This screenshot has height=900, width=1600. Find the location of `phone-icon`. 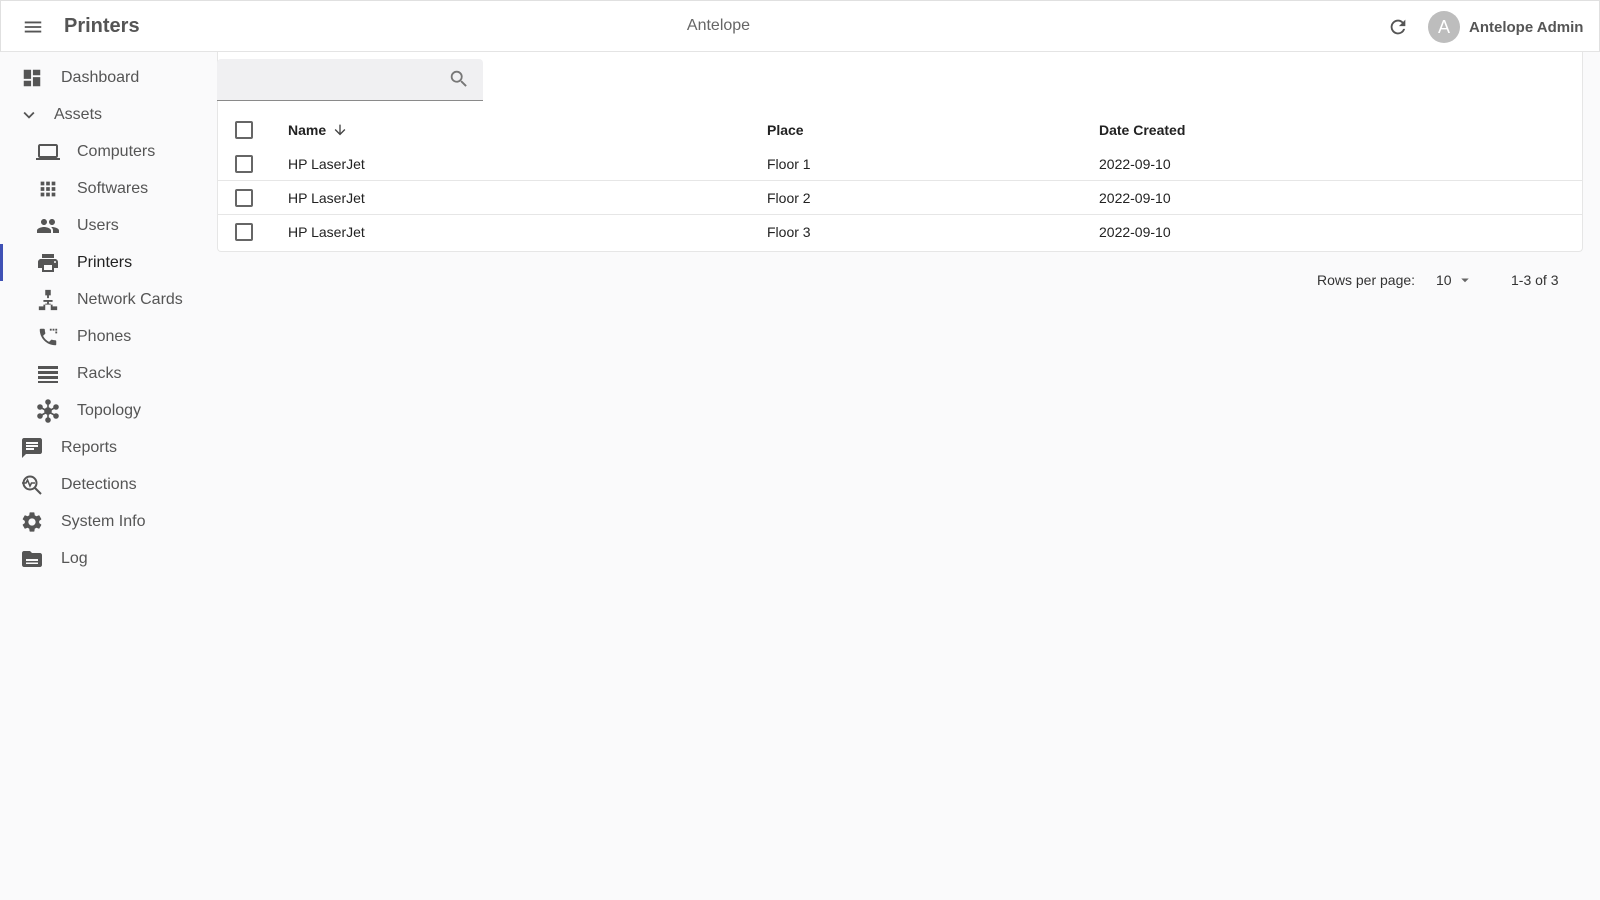

phone-icon is located at coordinates (48, 337).